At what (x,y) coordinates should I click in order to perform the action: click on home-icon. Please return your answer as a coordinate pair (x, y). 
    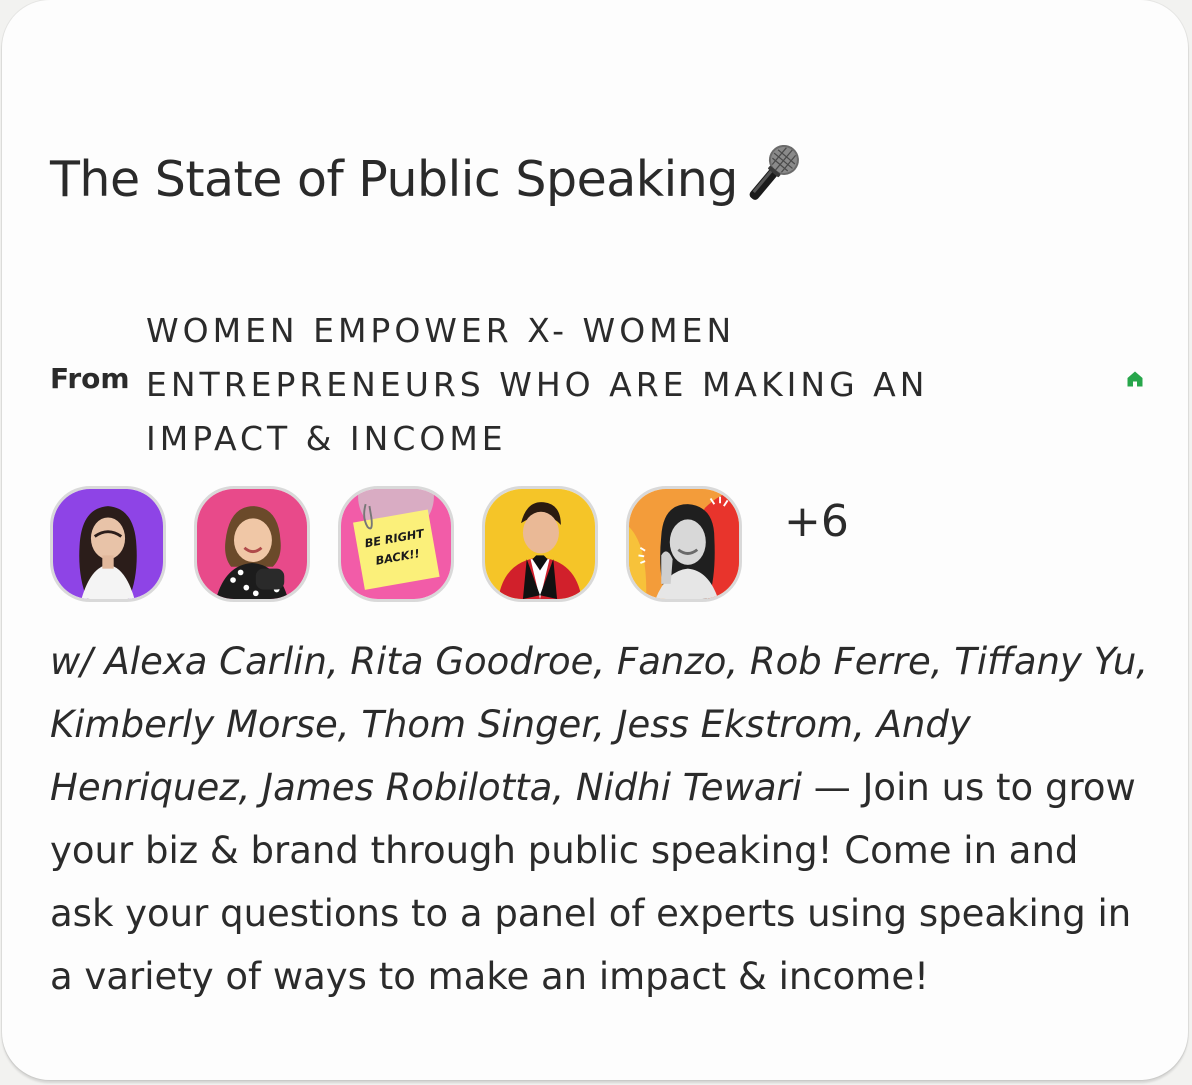
    Looking at the image, I should click on (1135, 379).